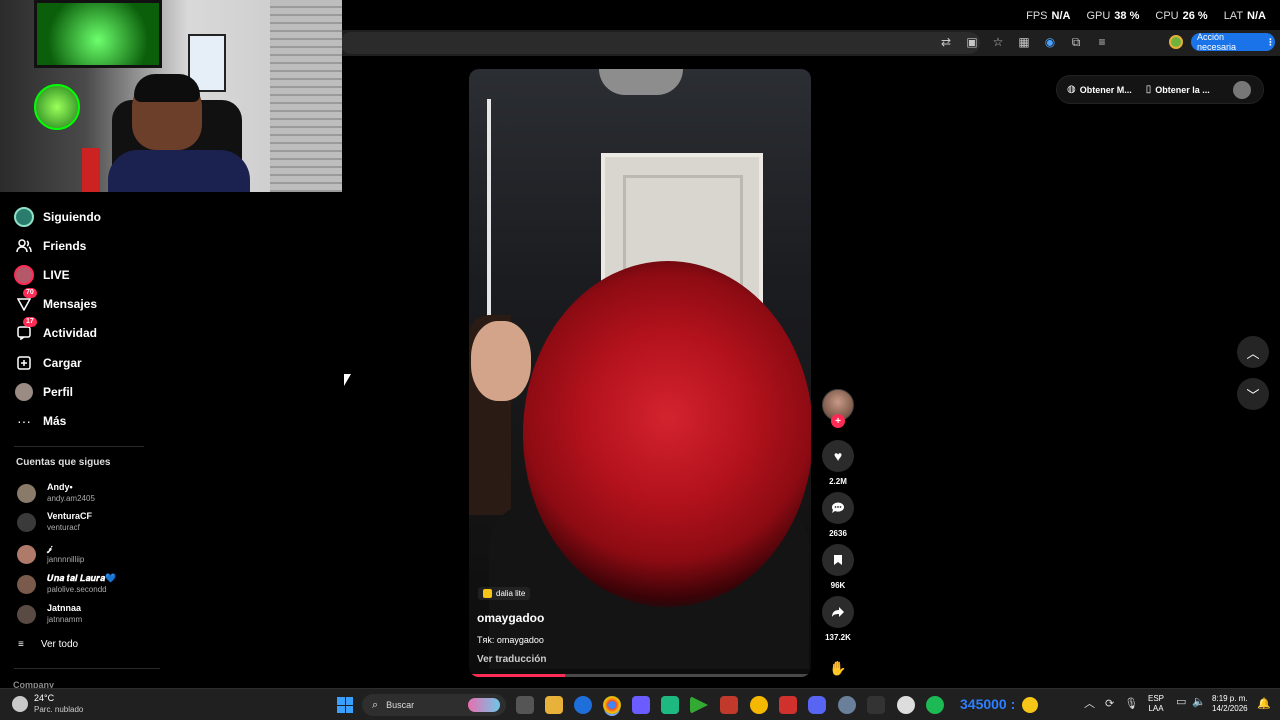 The width and height of the screenshot is (1280, 720). What do you see at coordinates (641, 82) in the screenshot?
I see `video-chandelier` at bounding box center [641, 82].